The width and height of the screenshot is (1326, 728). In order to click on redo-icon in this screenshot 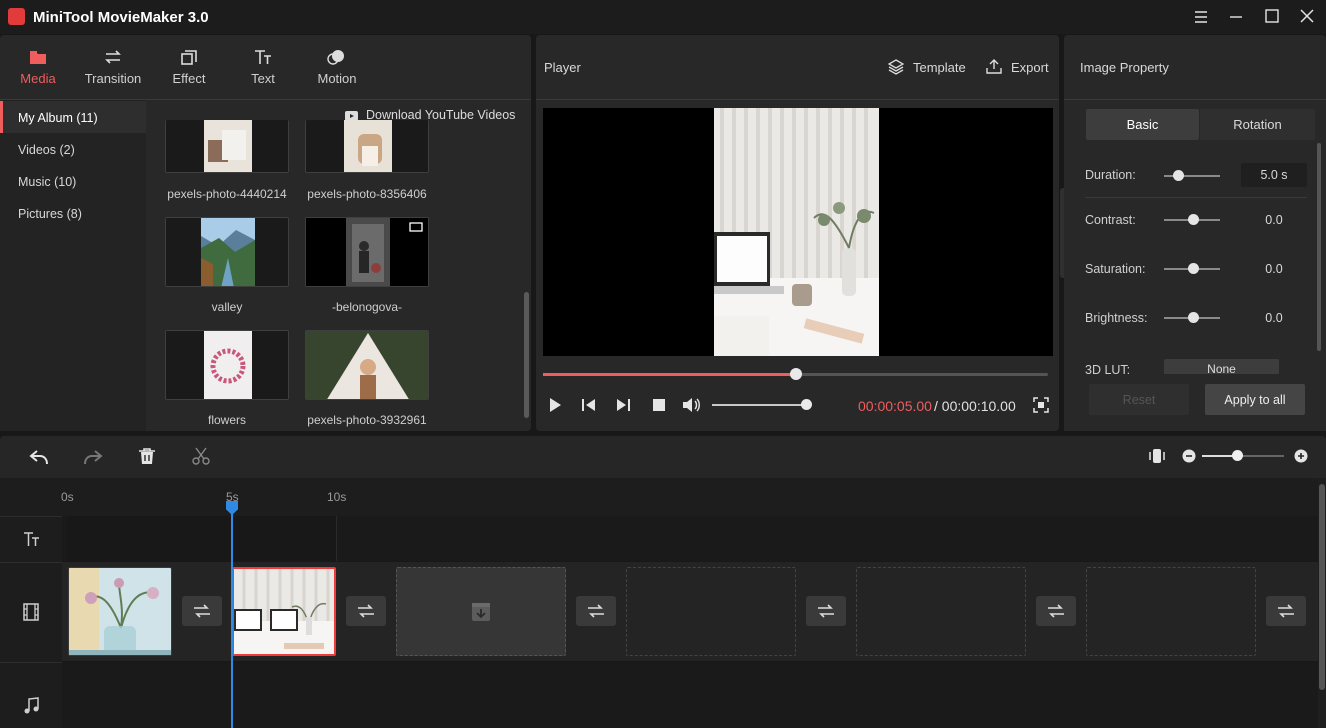, I will do `click(93, 457)`.